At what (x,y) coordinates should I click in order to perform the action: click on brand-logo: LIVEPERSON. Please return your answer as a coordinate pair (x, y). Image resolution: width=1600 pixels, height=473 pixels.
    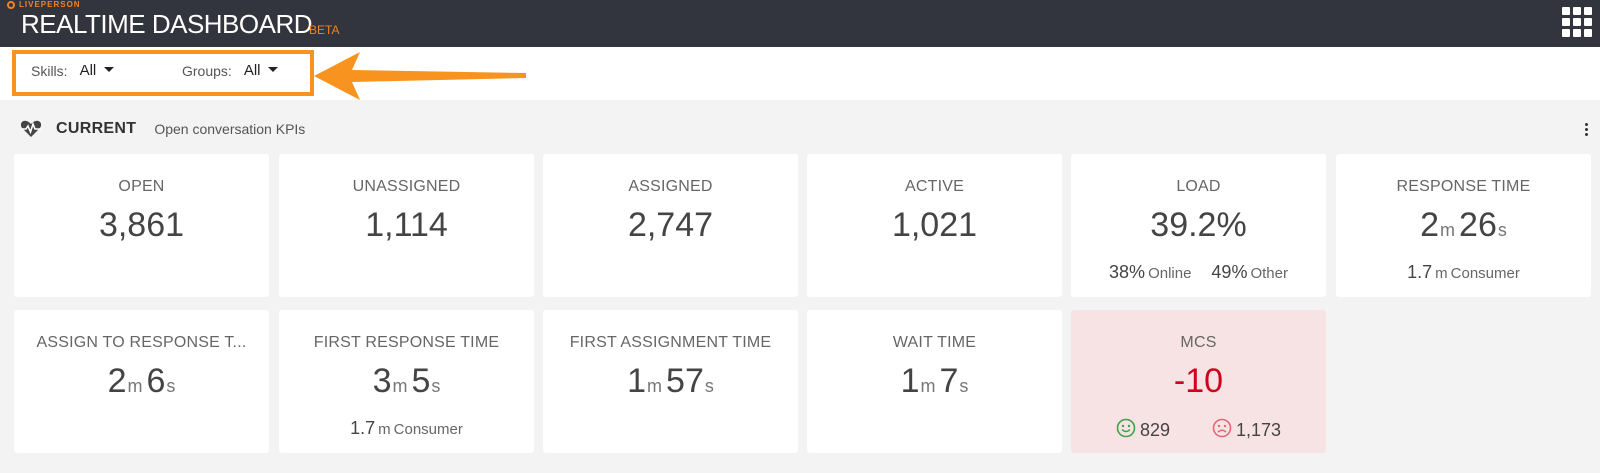
    Looking at the image, I should click on (44, 4).